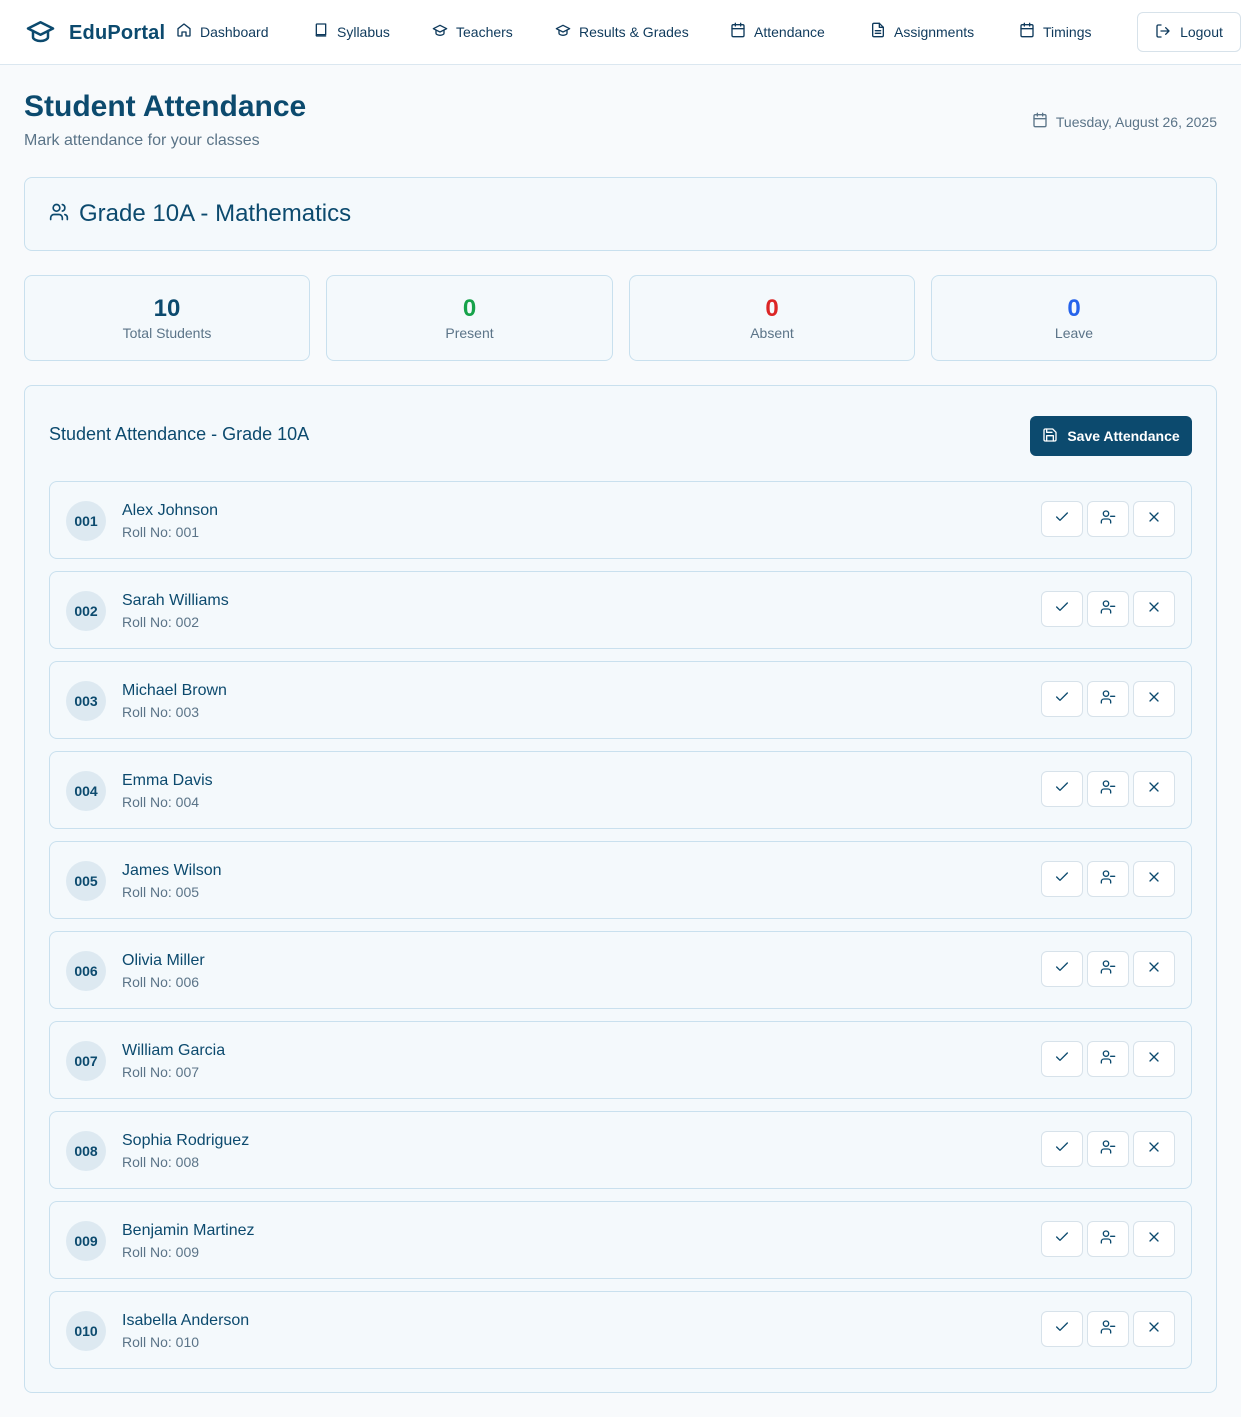 The image size is (1241, 1417). I want to click on roll-number: Roll No: 008, so click(161, 1162).